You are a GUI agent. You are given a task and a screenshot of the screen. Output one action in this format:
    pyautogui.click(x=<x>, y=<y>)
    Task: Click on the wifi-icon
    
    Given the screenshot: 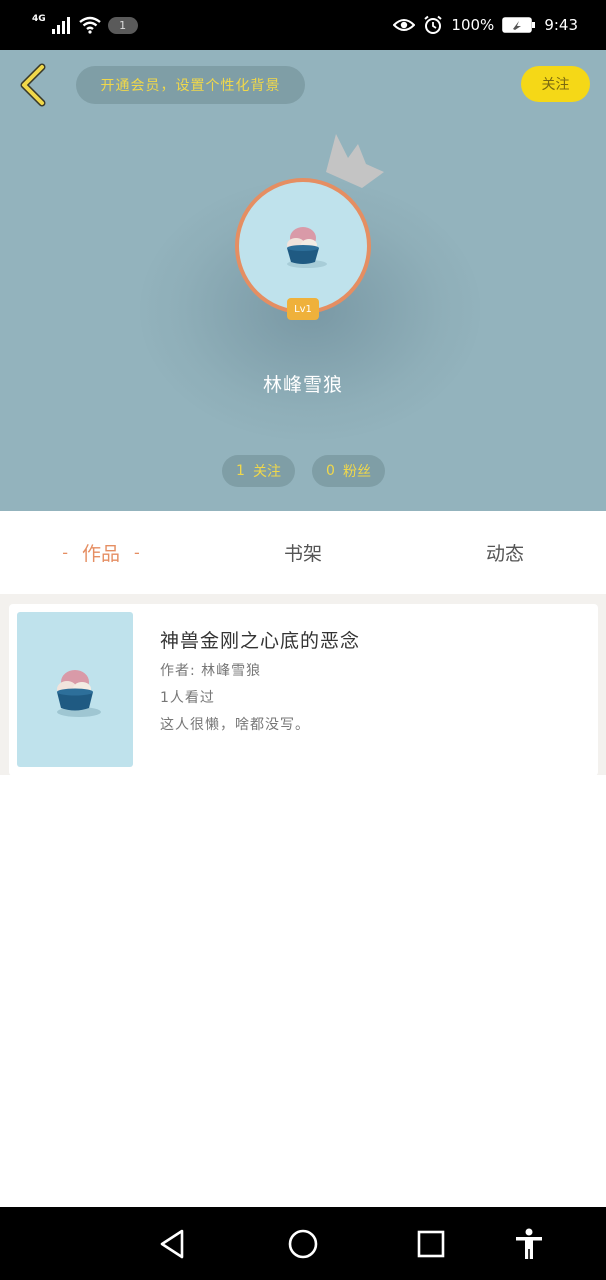 What is the action you would take?
    pyautogui.click(x=89, y=25)
    